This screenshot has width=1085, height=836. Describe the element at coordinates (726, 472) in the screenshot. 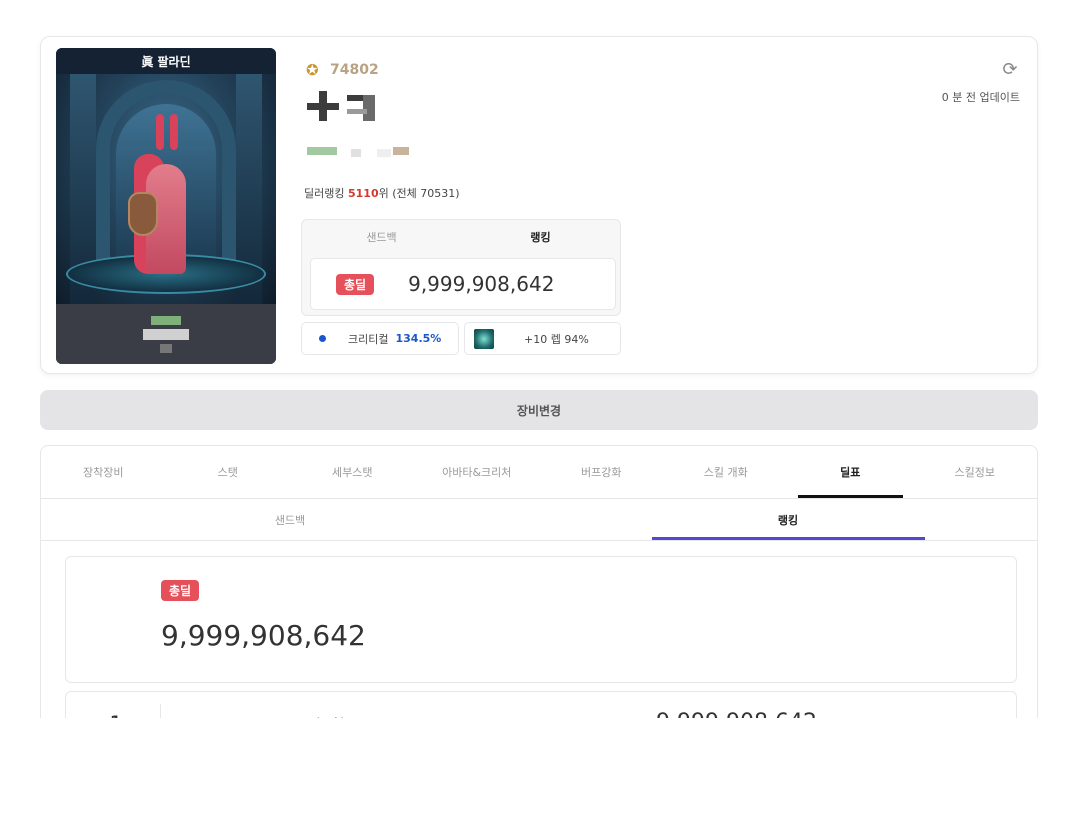

I see `tab-skill-bloom: 스킬 개화` at that location.